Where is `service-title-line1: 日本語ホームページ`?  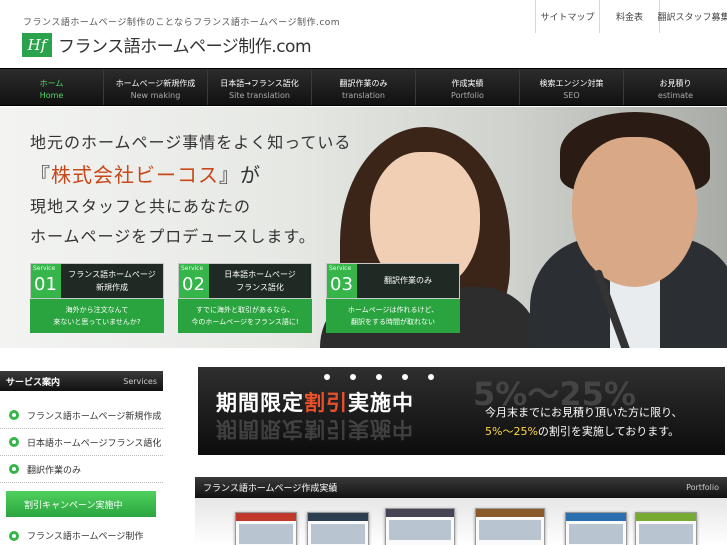 service-title-line1: 日本語ホームページ is located at coordinates (260, 274).